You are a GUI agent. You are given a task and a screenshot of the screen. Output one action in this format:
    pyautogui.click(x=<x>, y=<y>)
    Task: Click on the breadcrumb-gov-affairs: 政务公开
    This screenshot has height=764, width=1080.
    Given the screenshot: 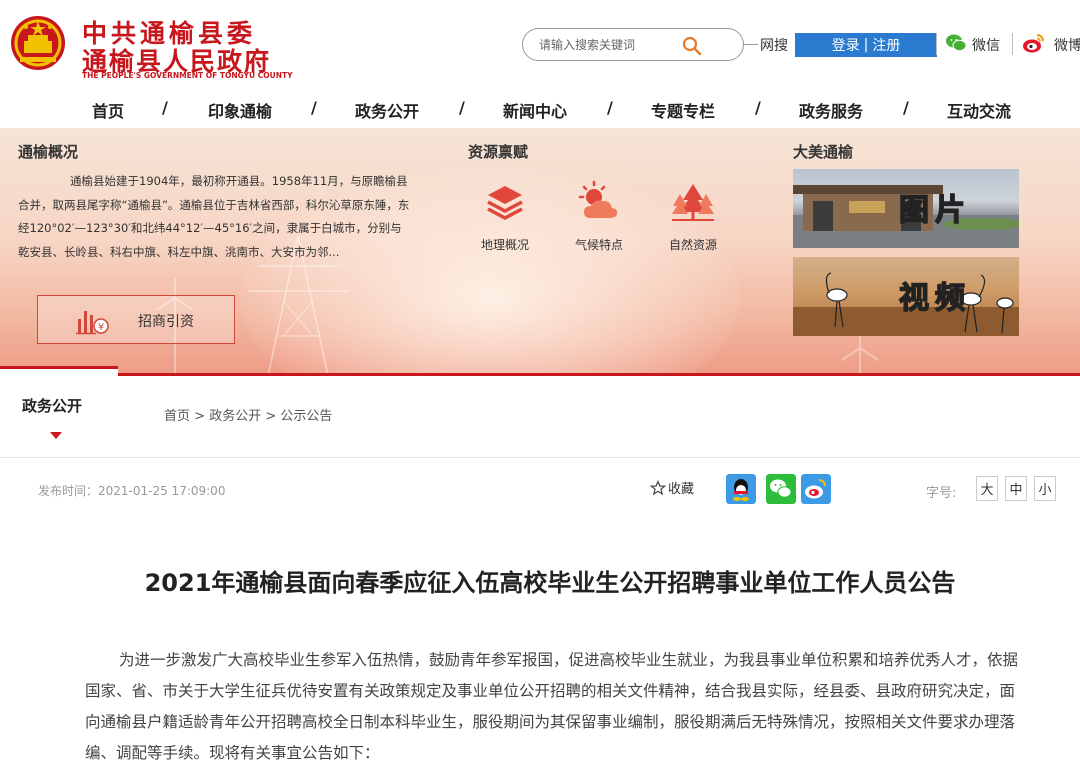 What is the action you would take?
    pyautogui.click(x=235, y=416)
    